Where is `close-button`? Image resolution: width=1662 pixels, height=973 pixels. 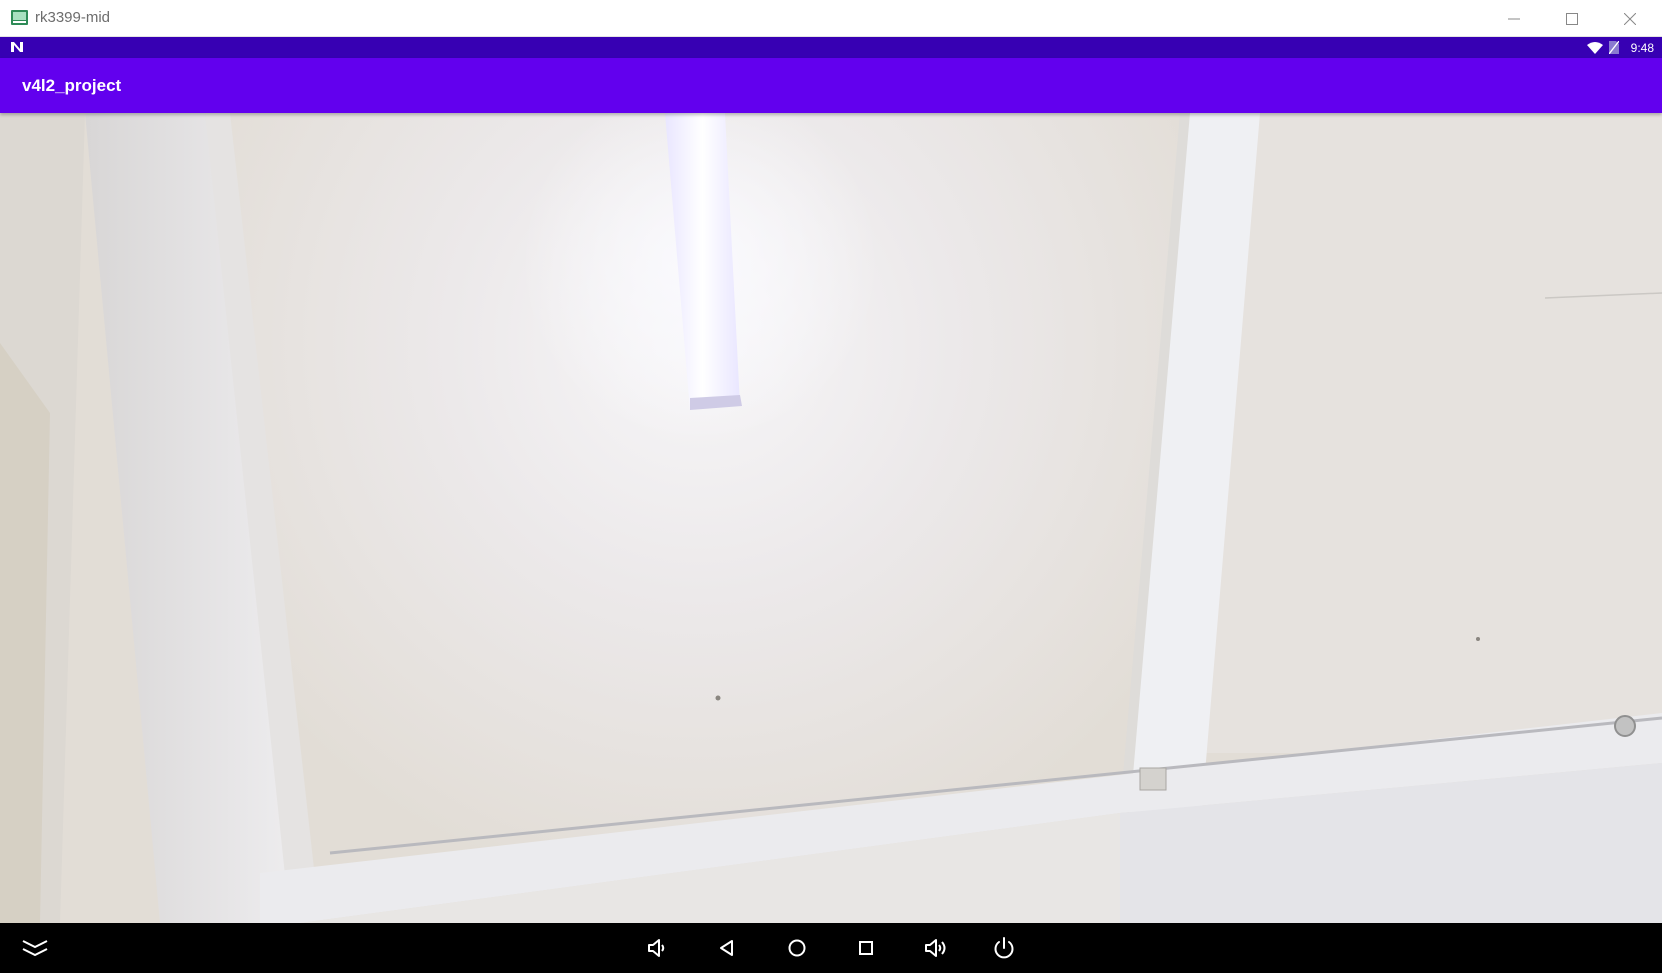 close-button is located at coordinates (1630, 18).